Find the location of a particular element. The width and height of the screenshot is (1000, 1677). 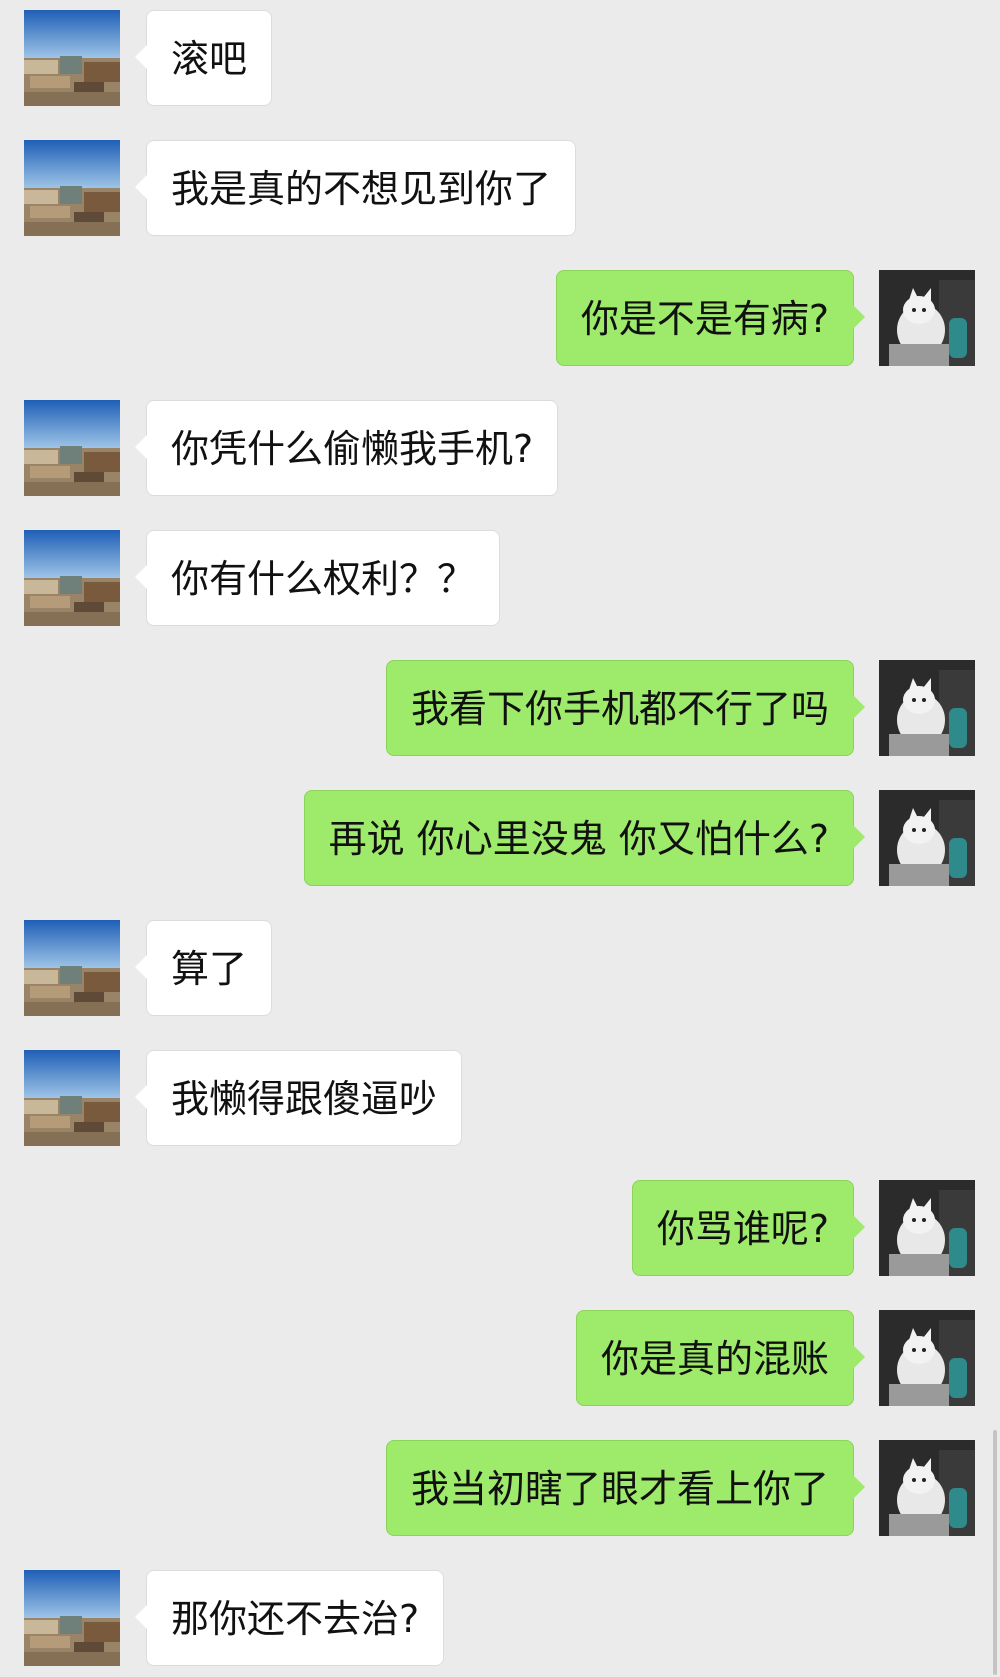

incoming-message-bubble: 我是真的不想见到你了 is located at coordinates (355, 188).